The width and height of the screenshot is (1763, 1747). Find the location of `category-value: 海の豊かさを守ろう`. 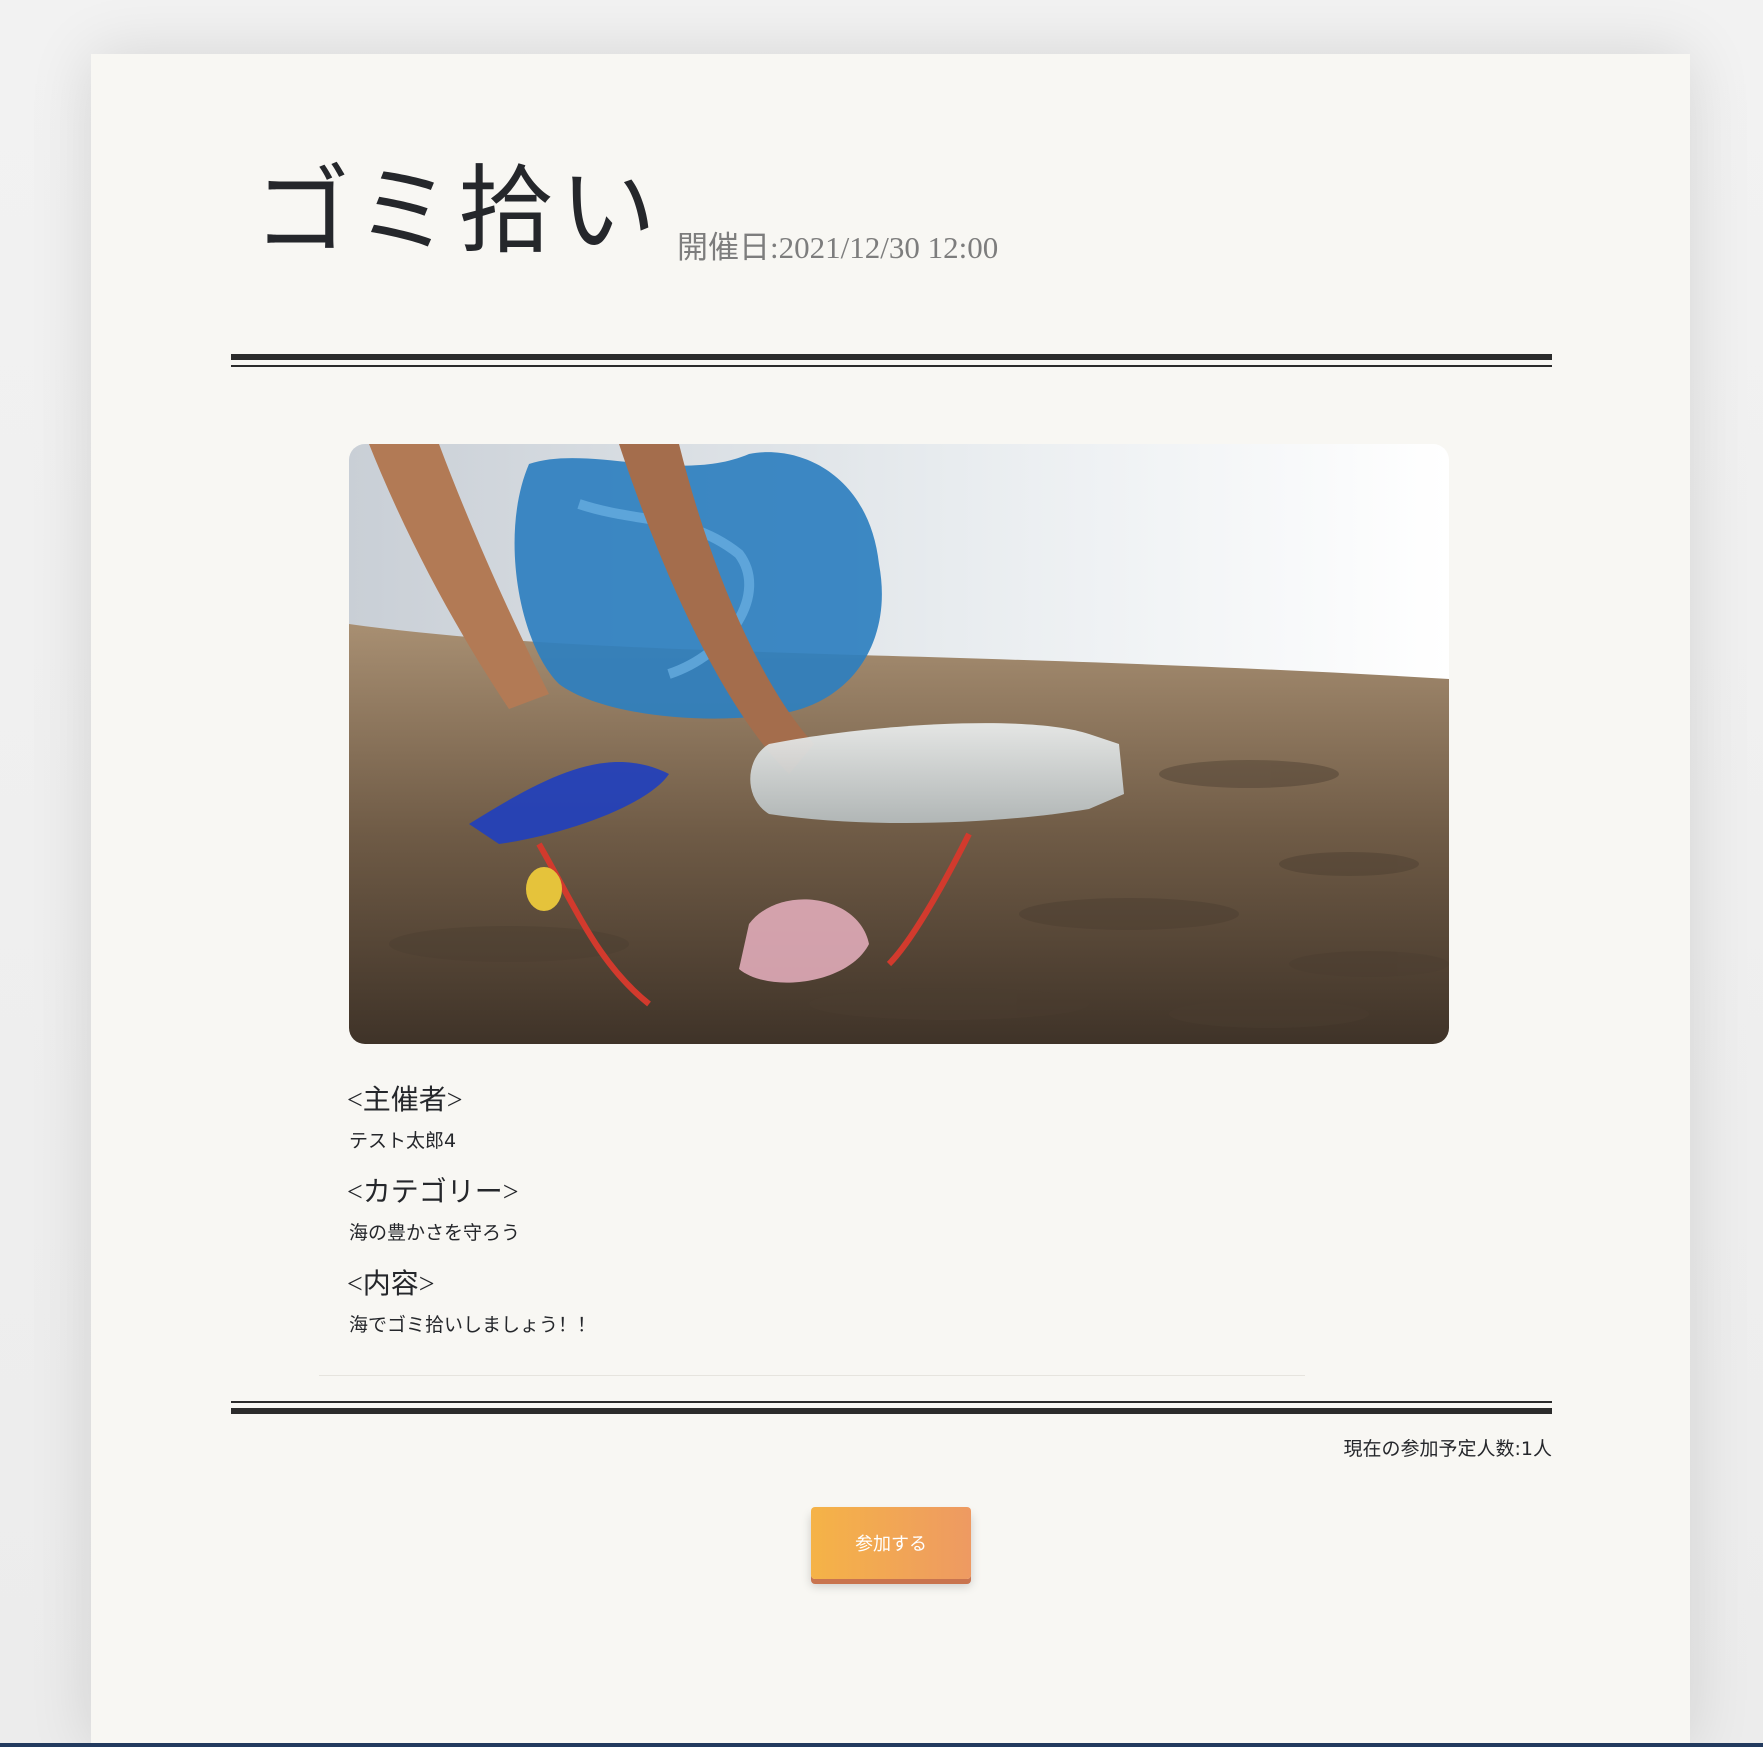

category-value: 海の豊かさを守ろう is located at coordinates (435, 1233).